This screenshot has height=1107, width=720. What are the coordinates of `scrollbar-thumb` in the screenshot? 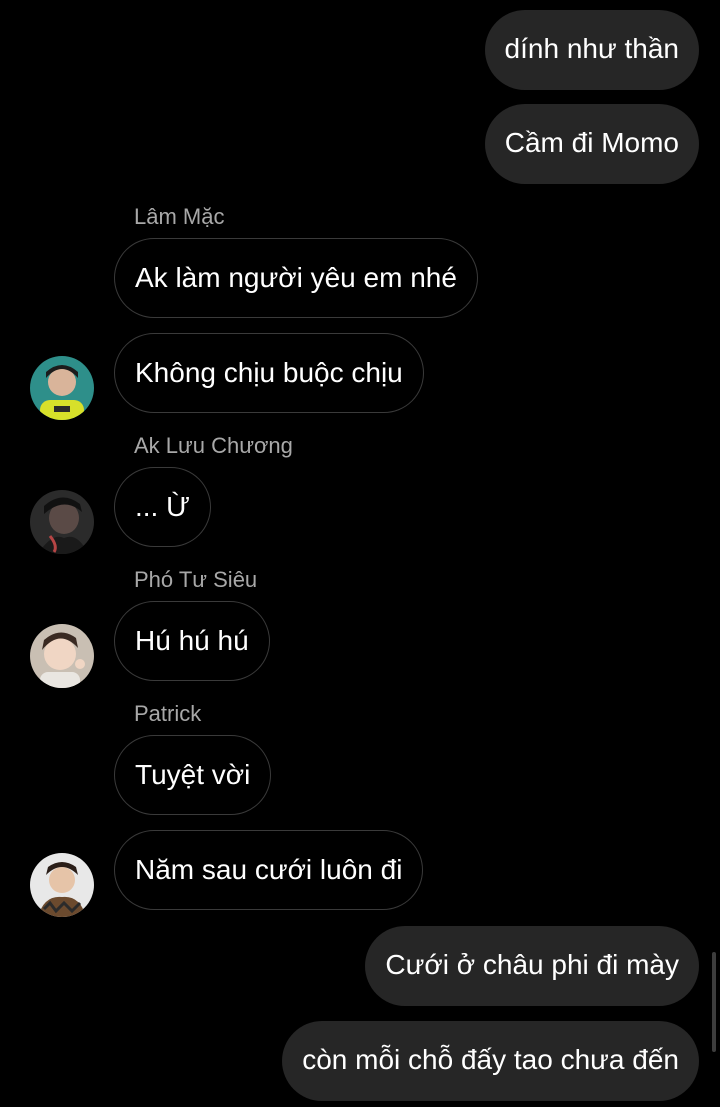 It's located at (714, 1002).